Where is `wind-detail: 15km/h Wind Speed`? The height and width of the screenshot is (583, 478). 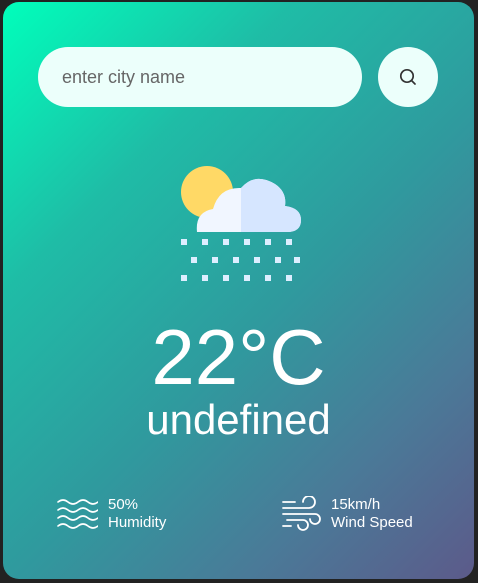
wind-detail: 15km/h Wind Speed is located at coordinates (347, 514).